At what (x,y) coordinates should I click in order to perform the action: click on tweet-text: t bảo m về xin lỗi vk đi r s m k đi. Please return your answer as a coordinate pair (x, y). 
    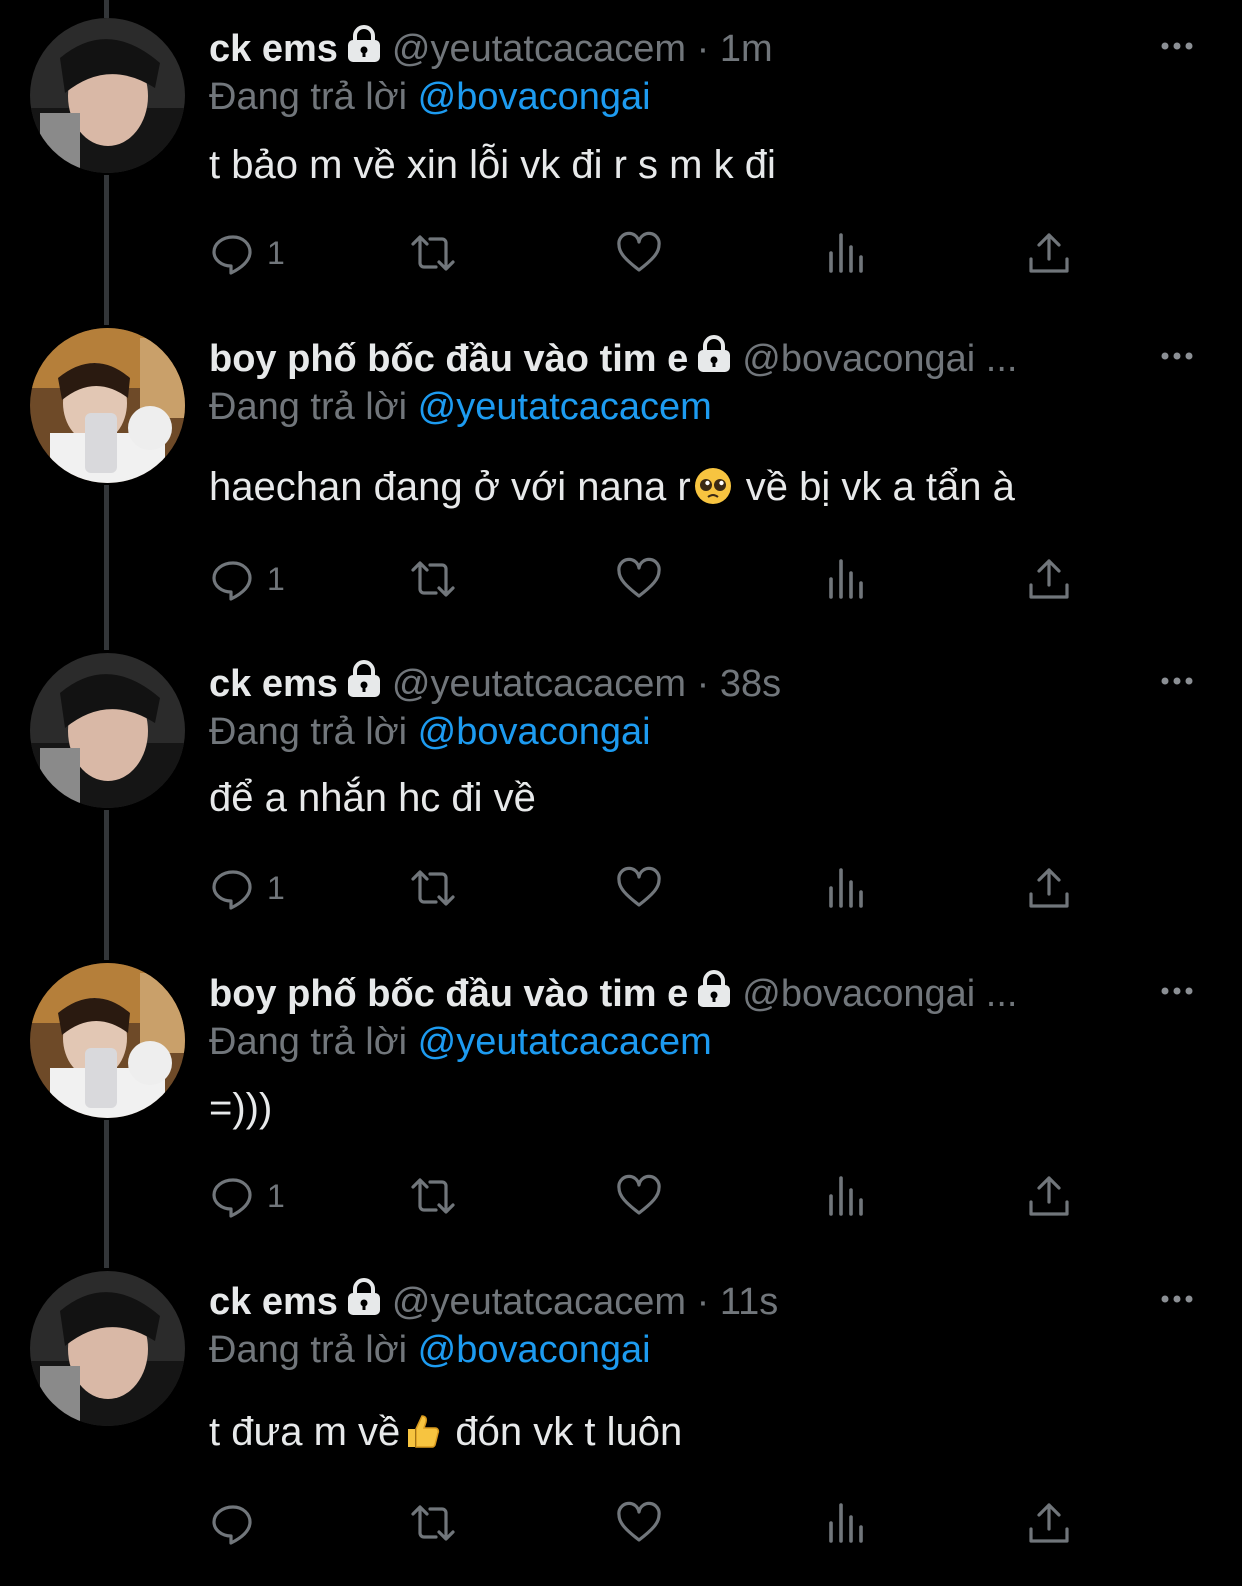
    Looking at the image, I should click on (492, 165).